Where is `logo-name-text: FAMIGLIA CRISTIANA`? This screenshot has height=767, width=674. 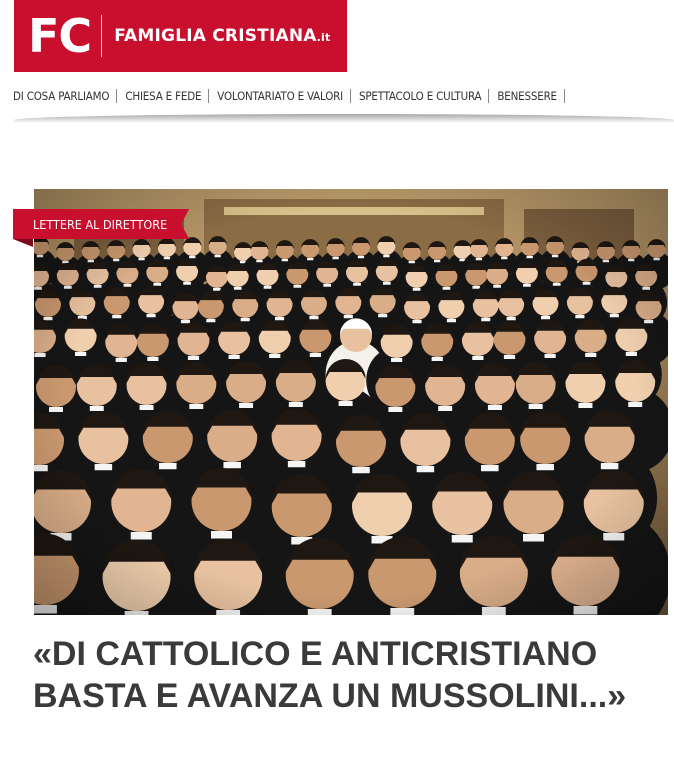 logo-name-text: FAMIGLIA CRISTIANA is located at coordinates (215, 36).